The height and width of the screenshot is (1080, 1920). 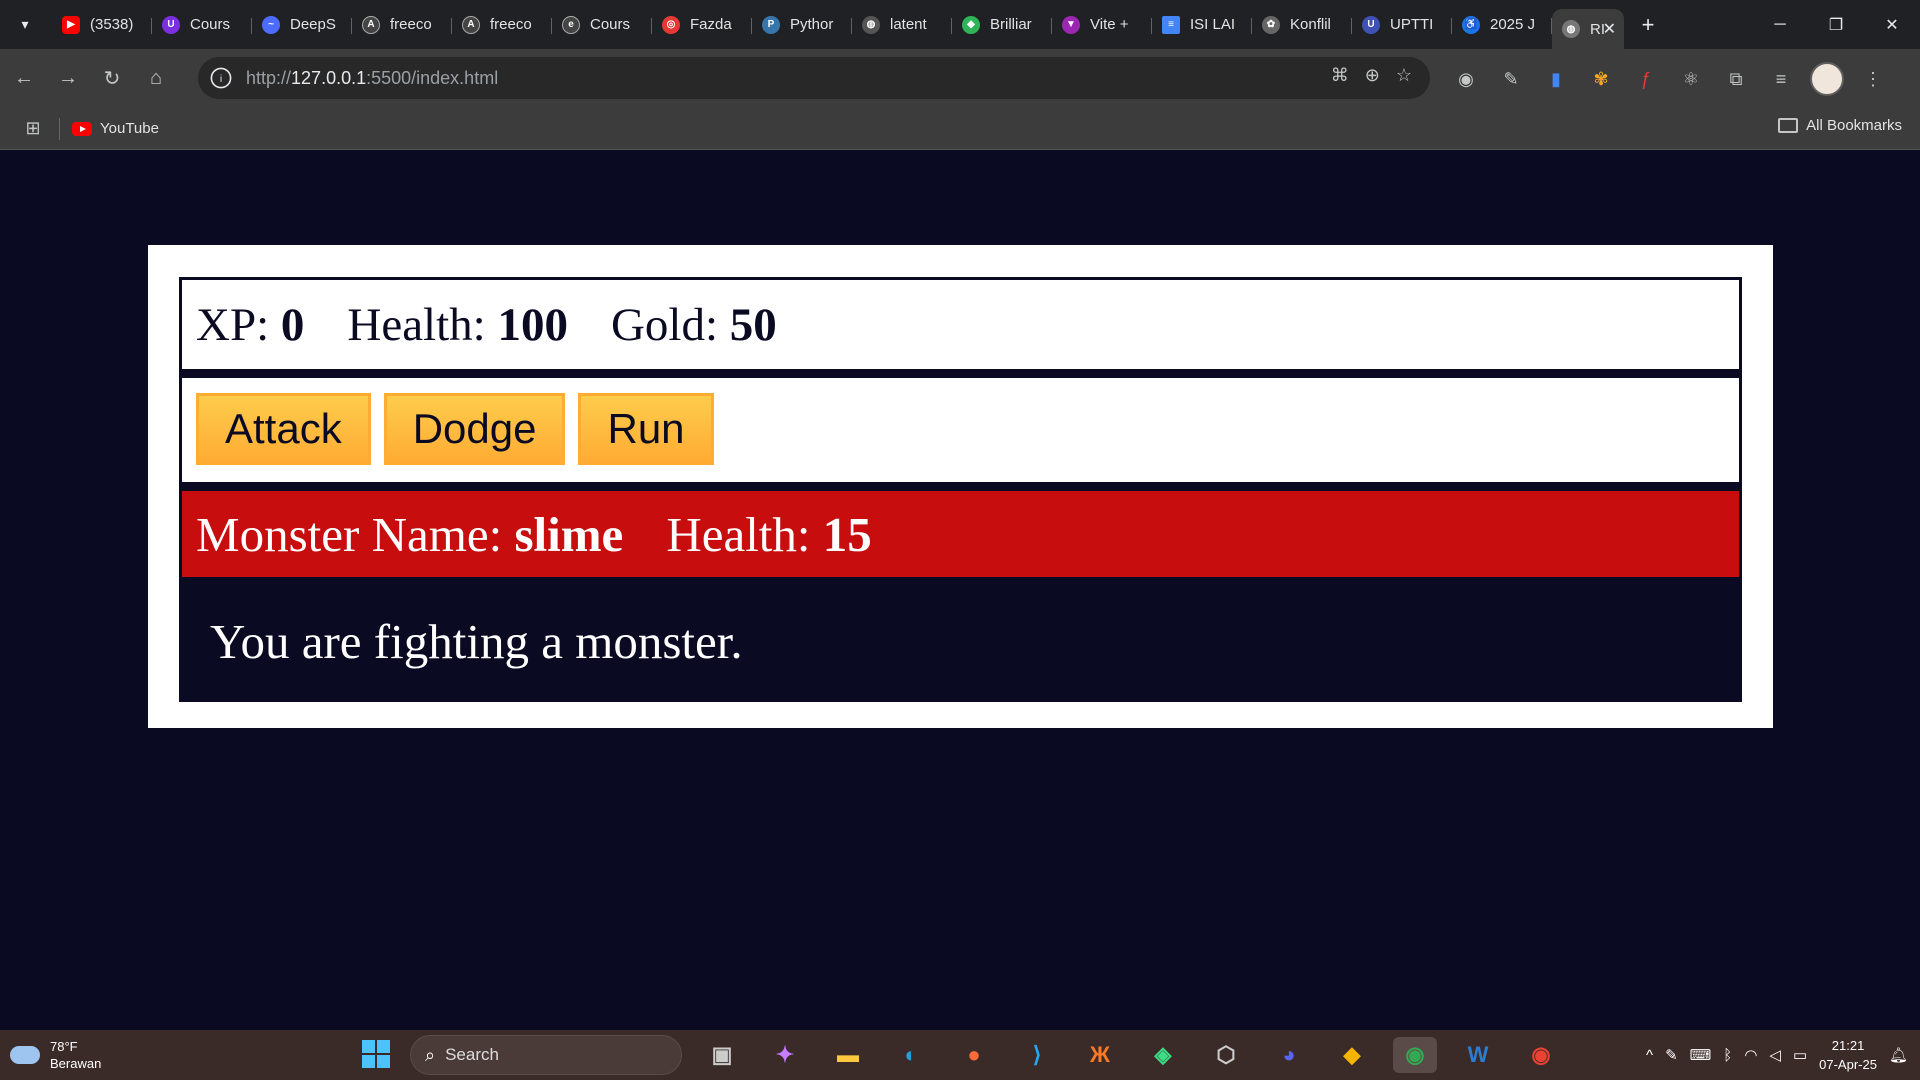 I want to click on app-icon: ◆, so click(x=1352, y=1055).